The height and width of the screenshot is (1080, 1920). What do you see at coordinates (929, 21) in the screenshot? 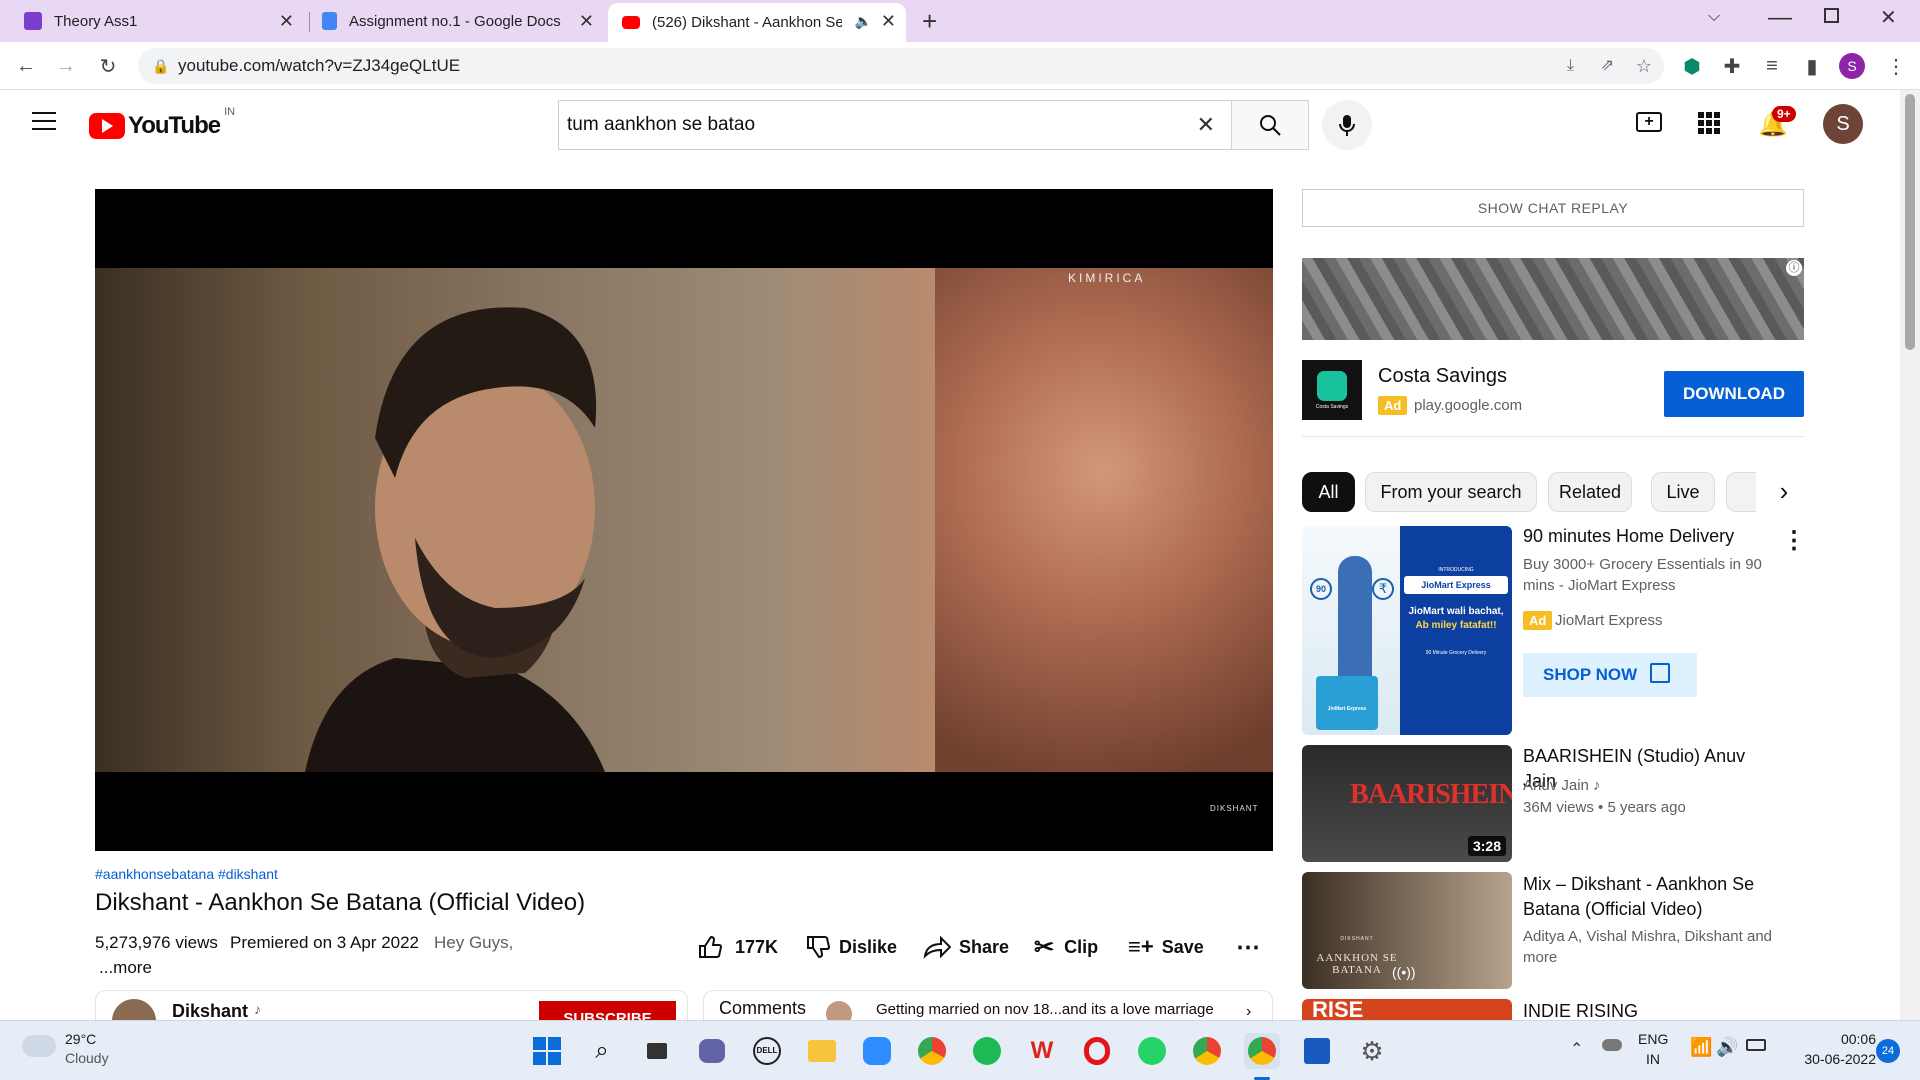
I see `new-tab-icon: +` at bounding box center [929, 21].